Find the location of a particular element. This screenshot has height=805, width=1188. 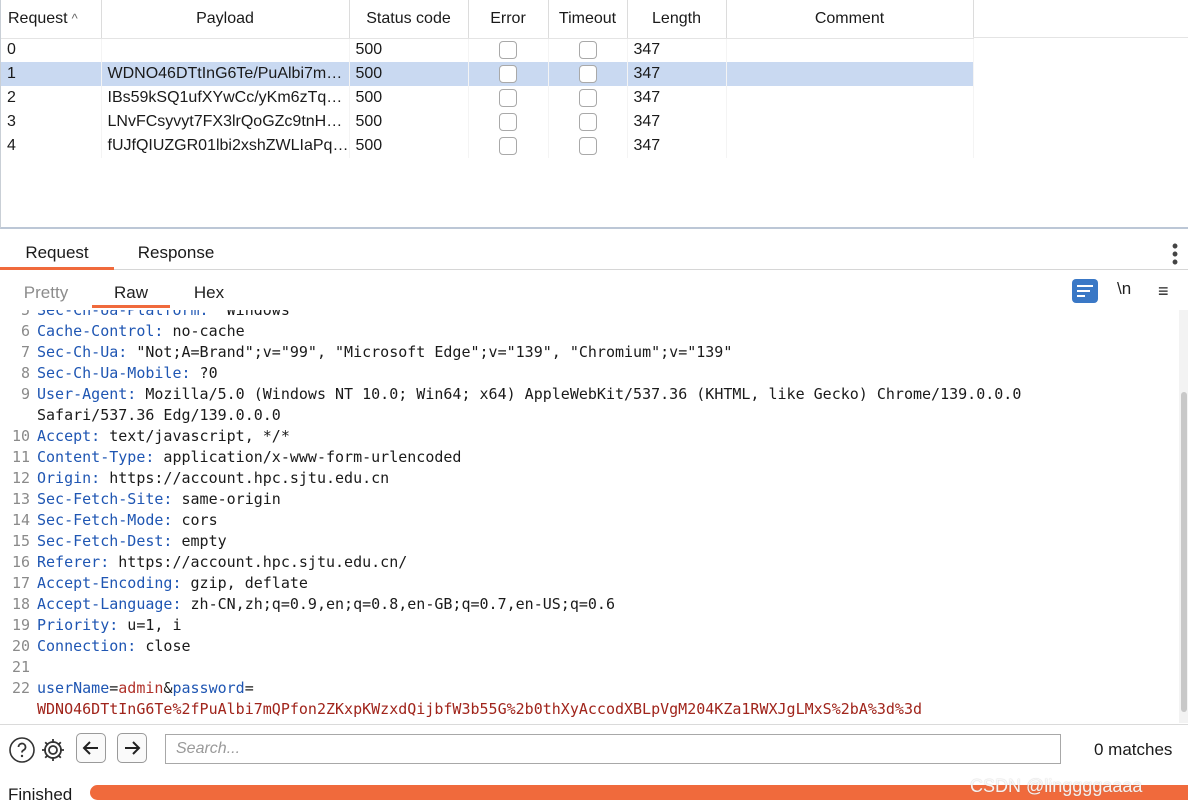

arrow-left-icon is located at coordinates (90, 748).